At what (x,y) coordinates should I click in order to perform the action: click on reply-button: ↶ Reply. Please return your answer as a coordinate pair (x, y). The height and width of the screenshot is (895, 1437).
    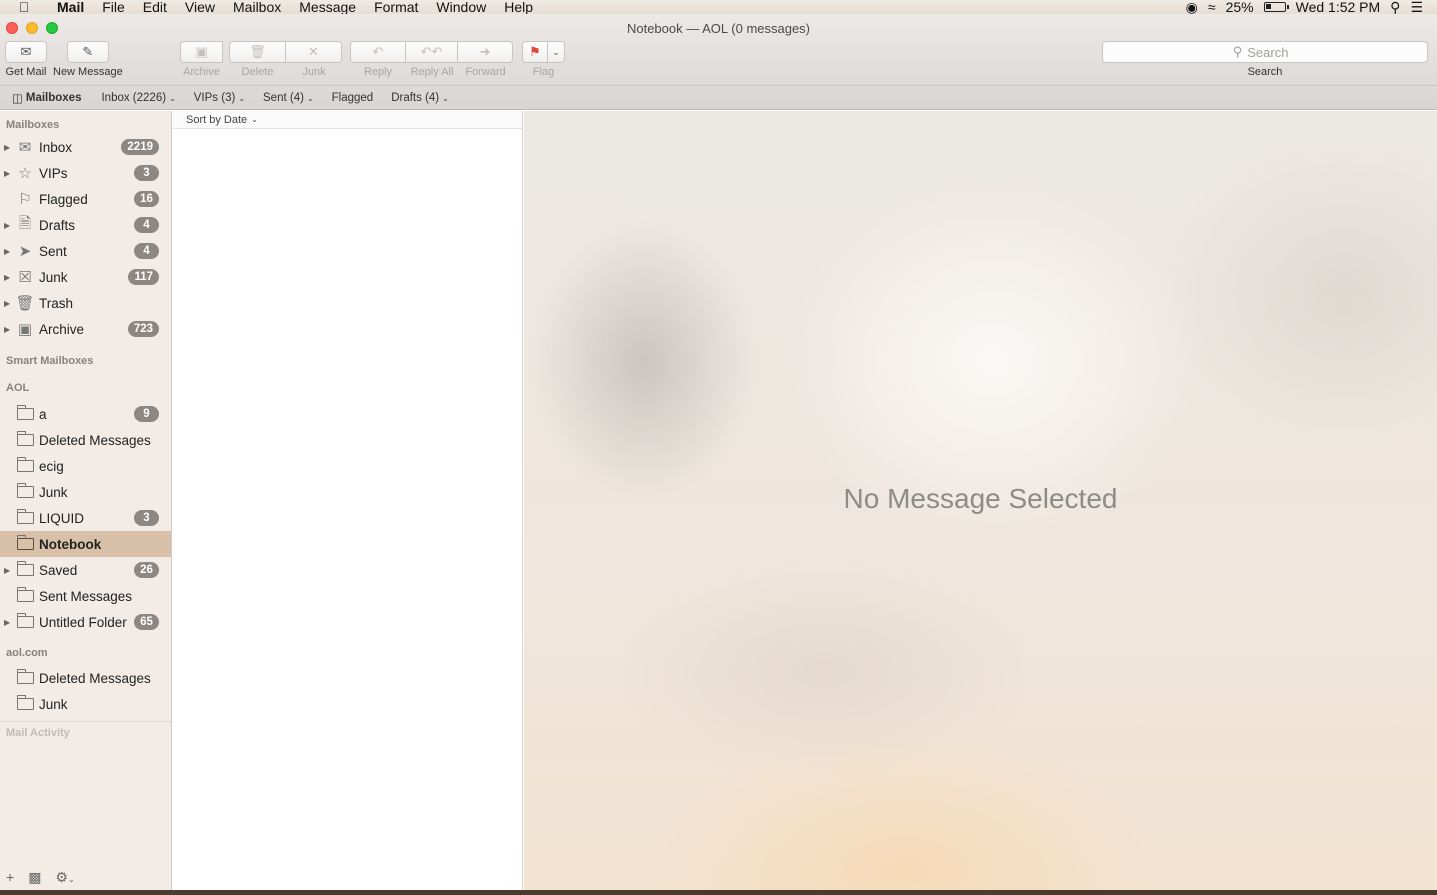
    Looking at the image, I should click on (378, 59).